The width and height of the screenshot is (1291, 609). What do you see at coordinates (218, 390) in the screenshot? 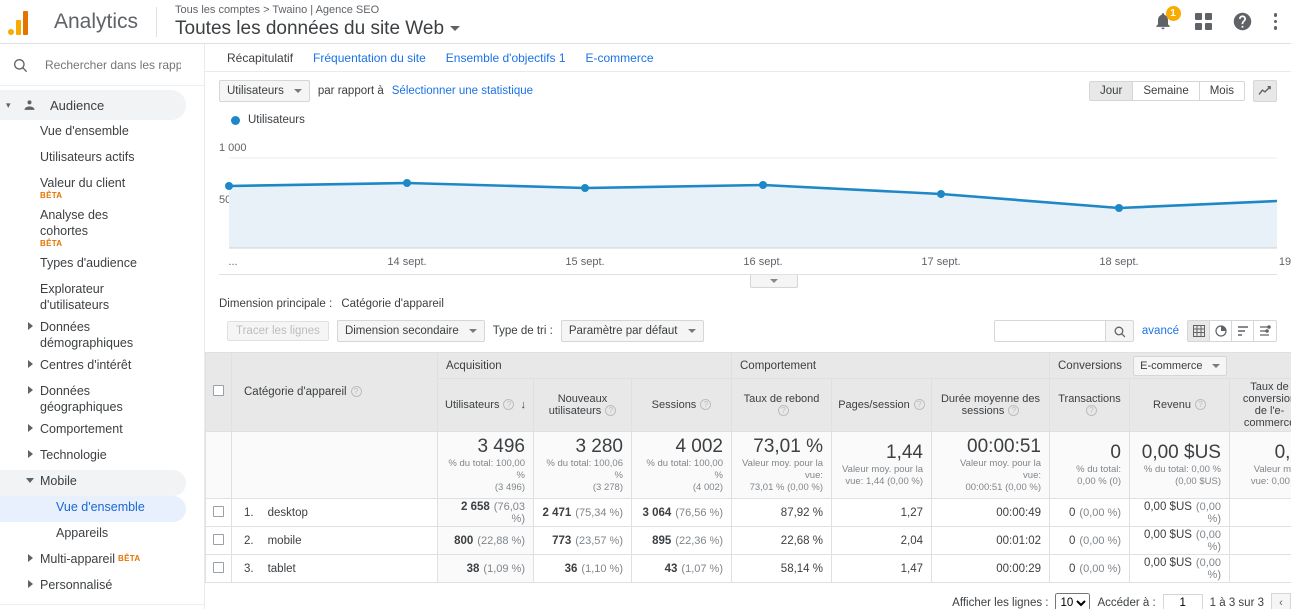
I see `select-all-checkbox` at bounding box center [218, 390].